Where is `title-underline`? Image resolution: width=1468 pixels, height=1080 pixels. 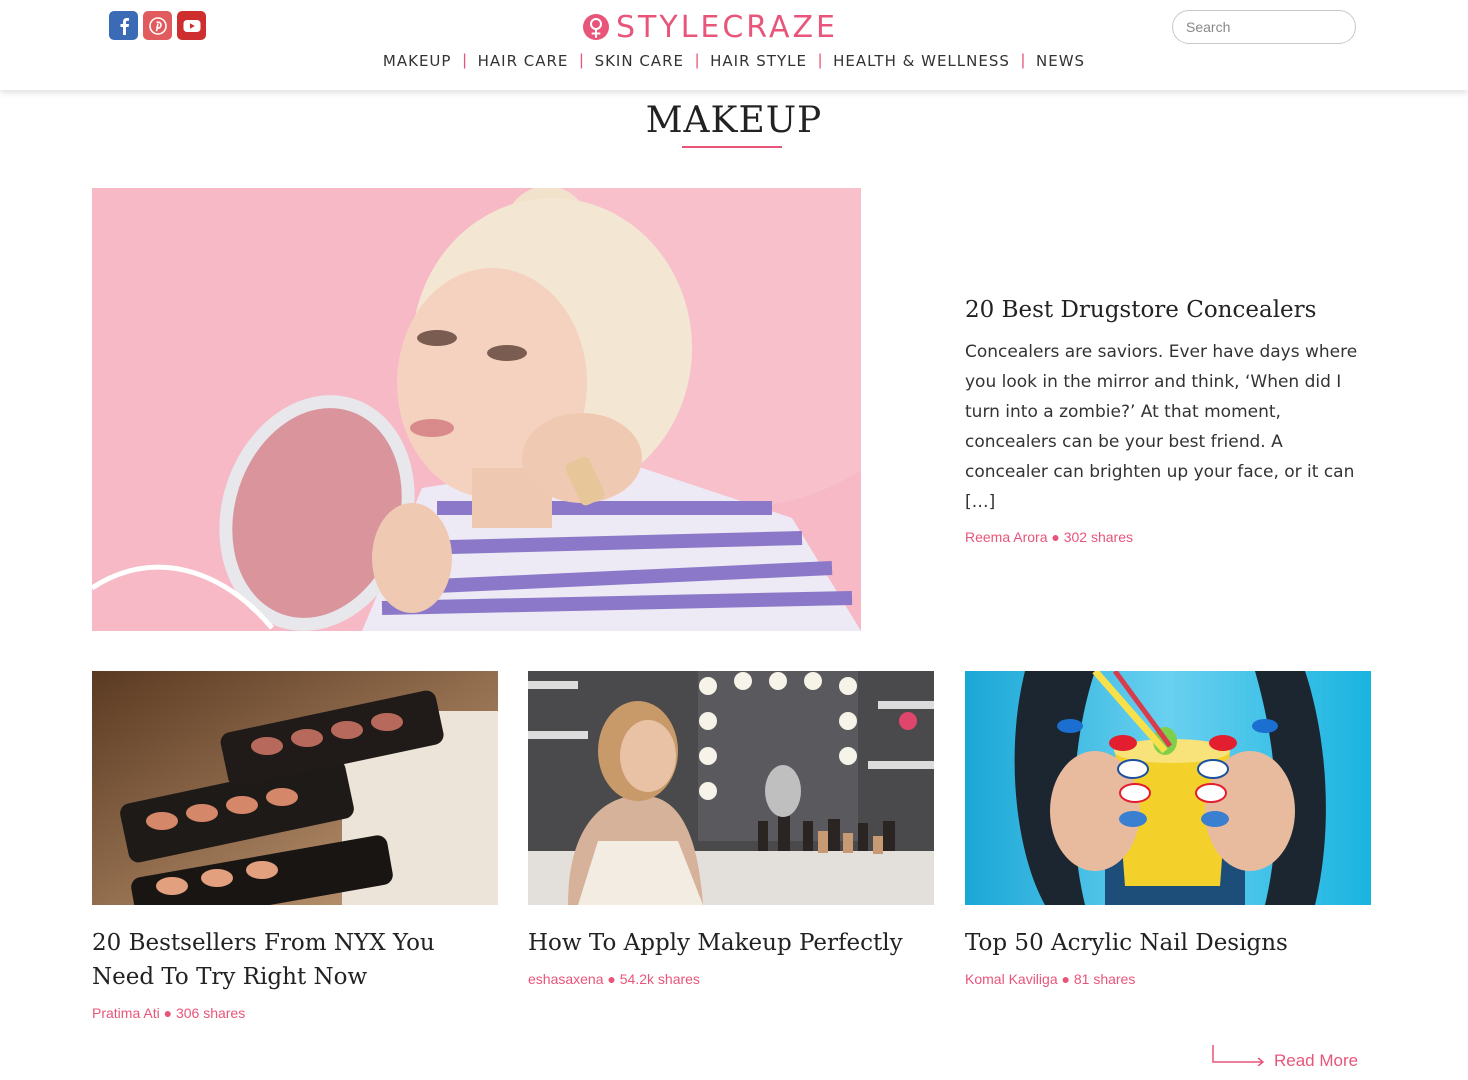
title-underline is located at coordinates (732, 147).